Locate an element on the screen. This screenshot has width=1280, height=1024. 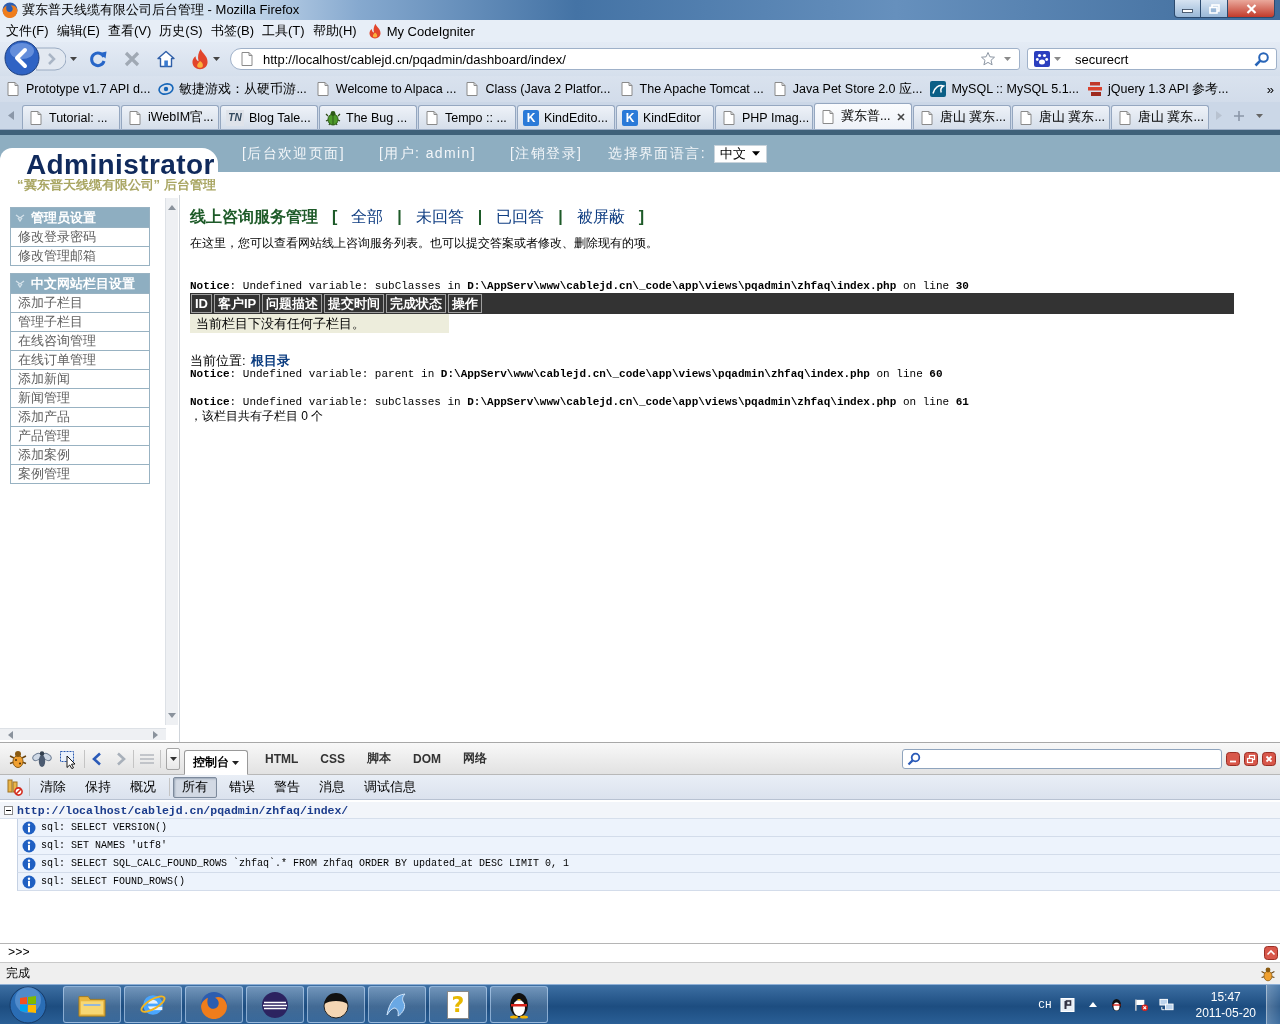
filter-button: 消息 is located at coordinates (332, 787).